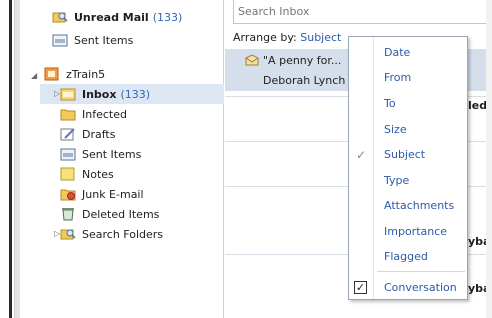 This screenshot has width=492, height=318. Describe the element at coordinates (67, 174) in the screenshot. I see `notes-icon` at that location.